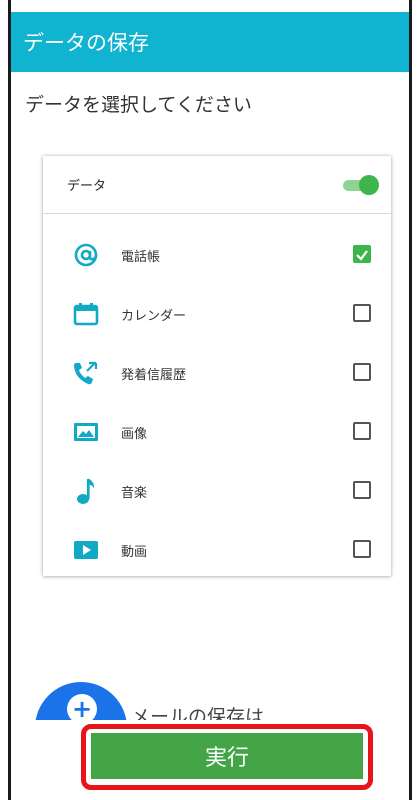 The width and height of the screenshot is (420, 800). I want to click on calendar-icon, so click(86, 314).